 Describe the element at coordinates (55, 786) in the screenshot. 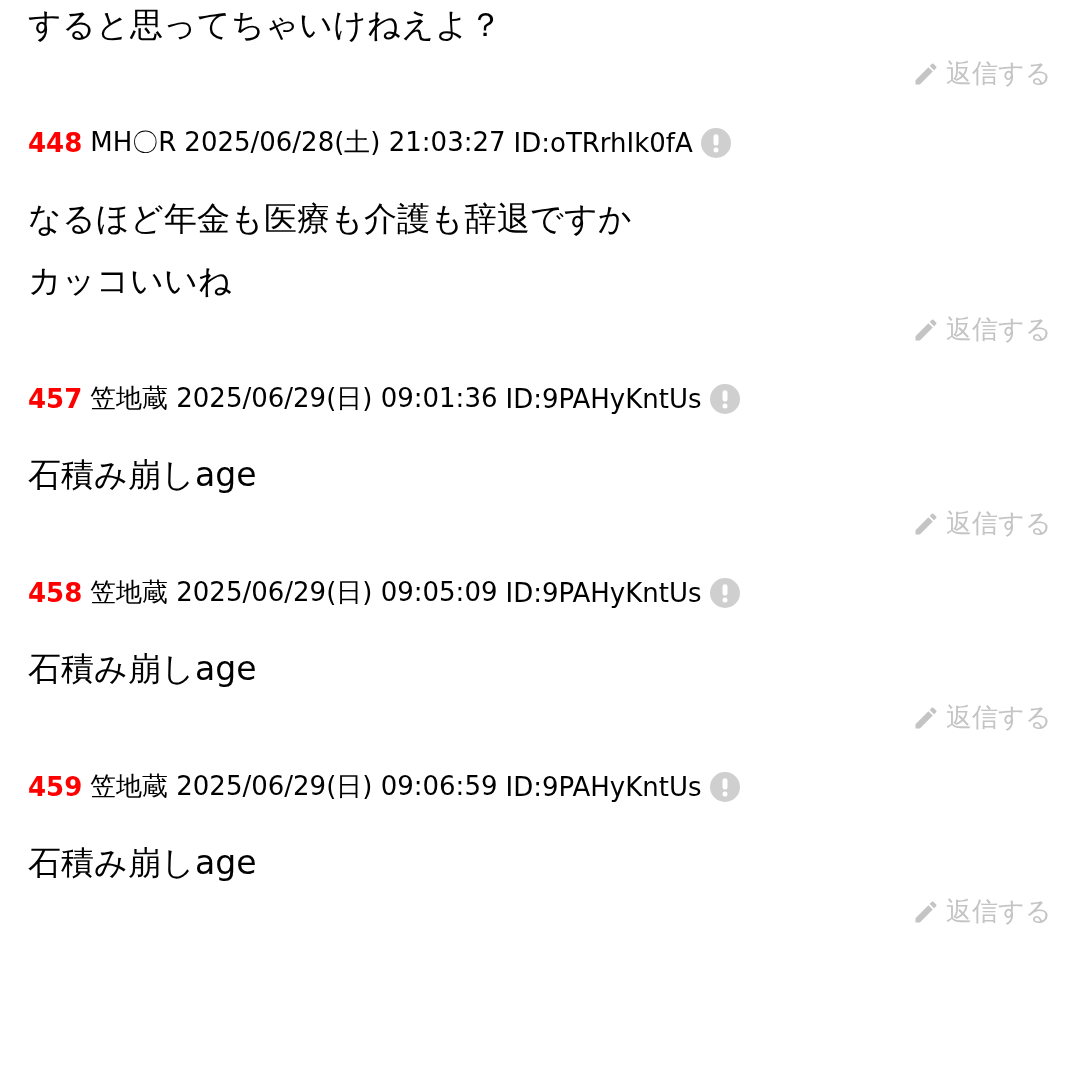

I see `post-number: 459` at that location.